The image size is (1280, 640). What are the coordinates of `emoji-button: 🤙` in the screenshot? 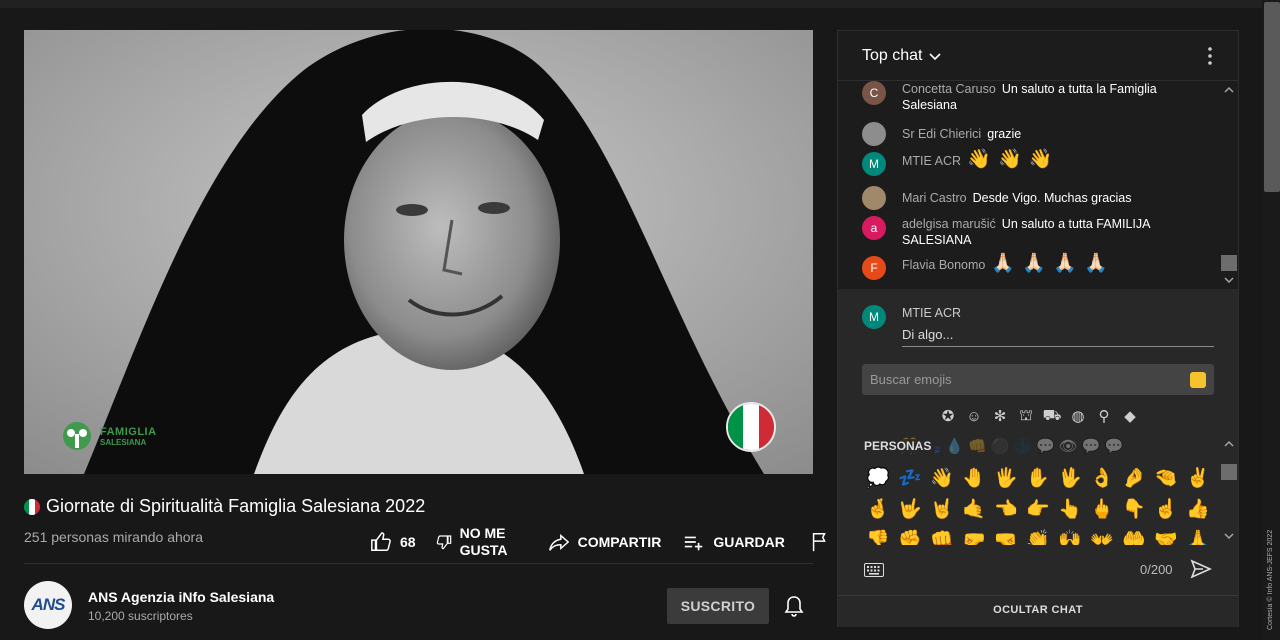 It's located at (974, 509).